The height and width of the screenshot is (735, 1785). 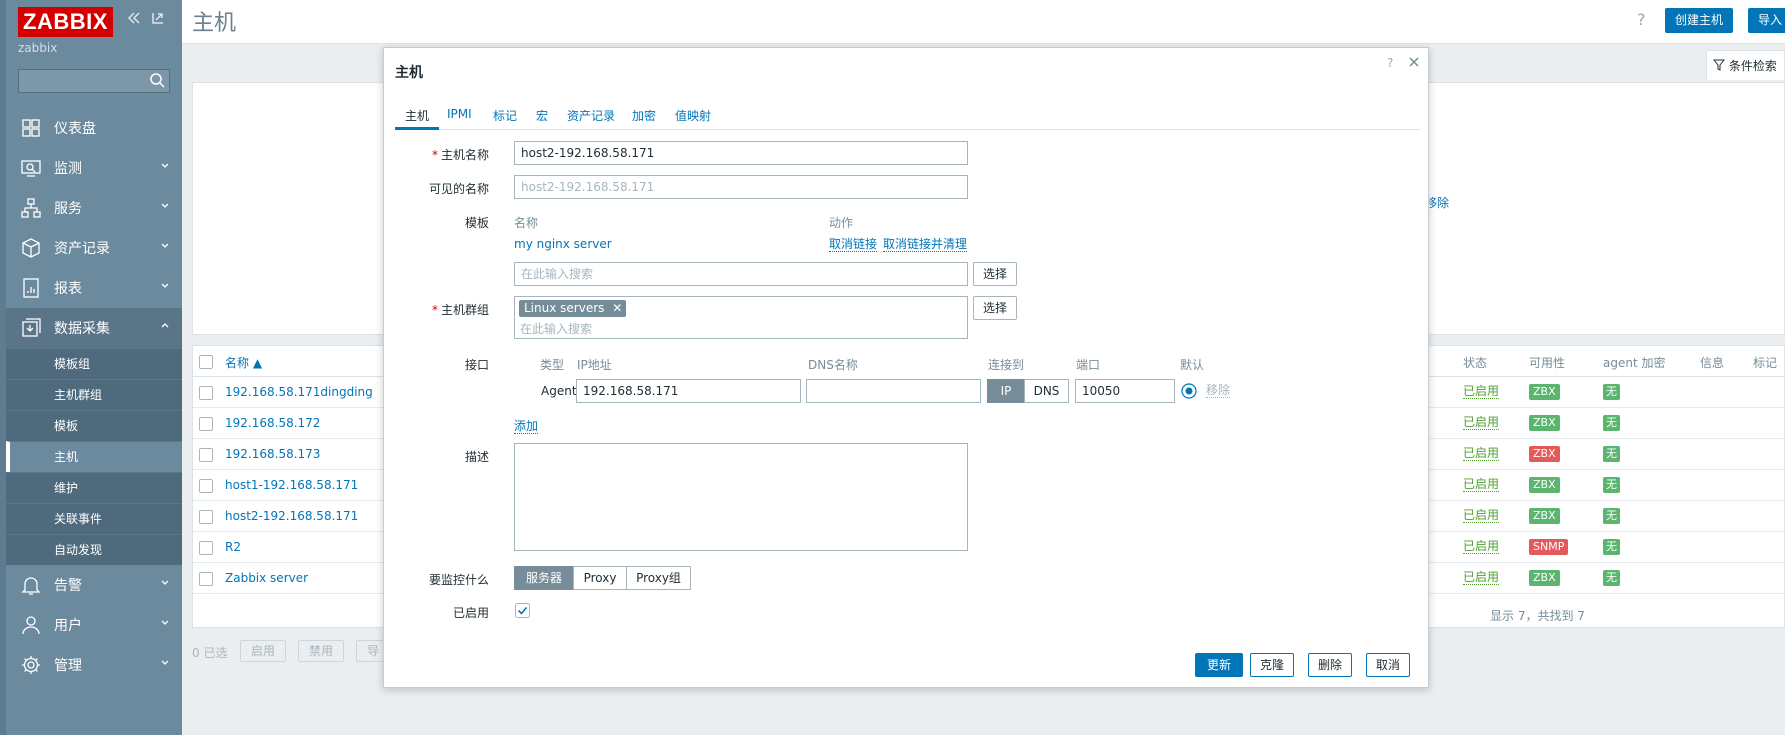 I want to click on encryption-badge: 无, so click(x=1611, y=547).